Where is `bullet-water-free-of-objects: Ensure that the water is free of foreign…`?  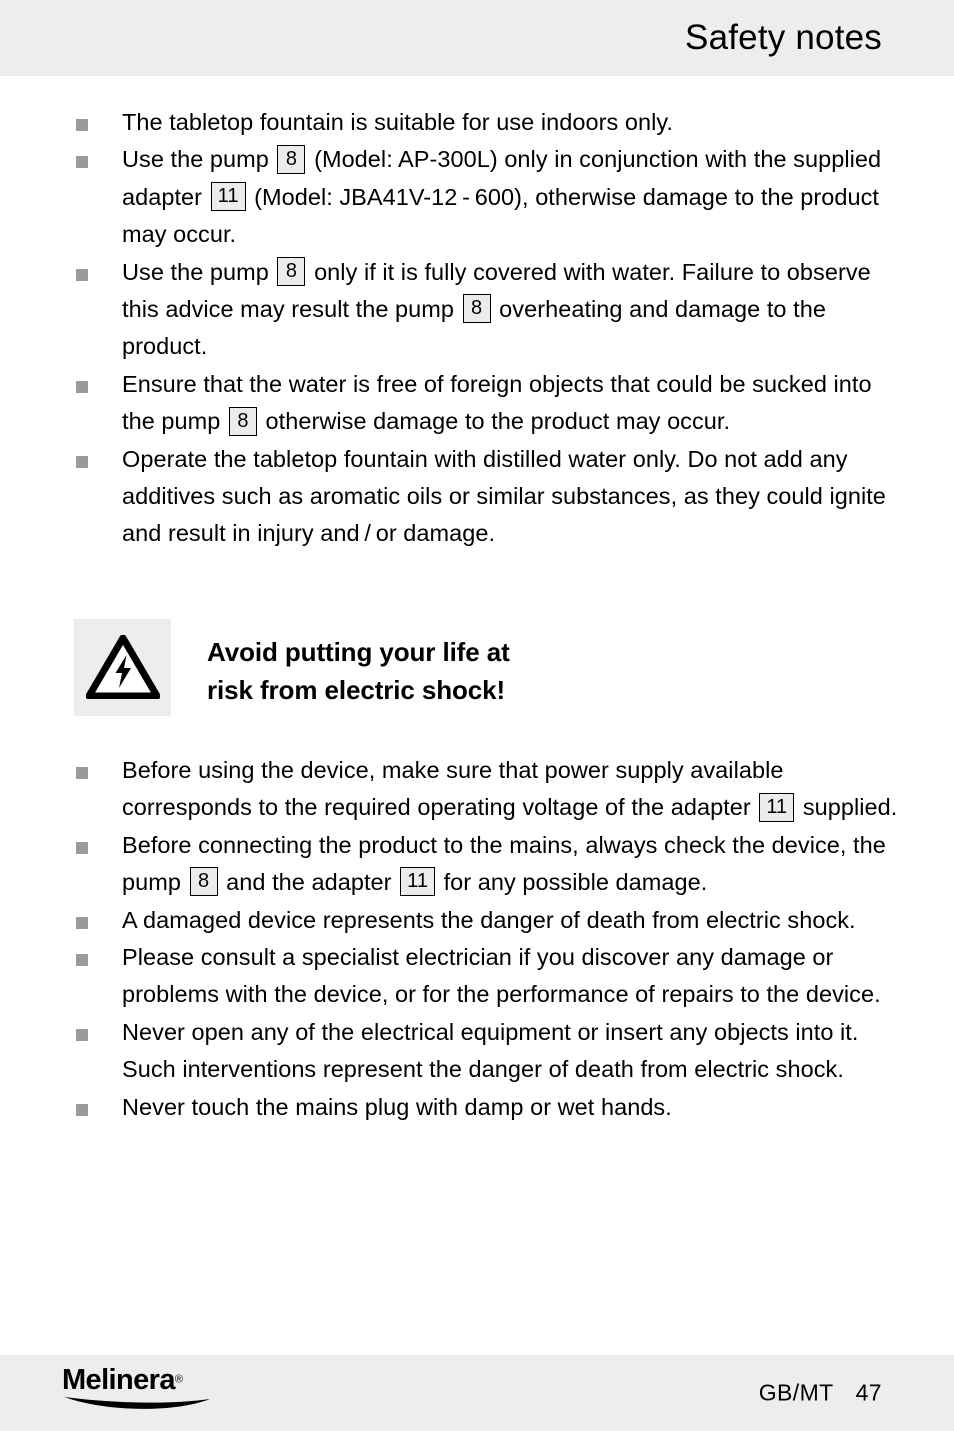
bullet-water-free-of-objects: Ensure that the water is free of foreign… is located at coordinates (477, 403).